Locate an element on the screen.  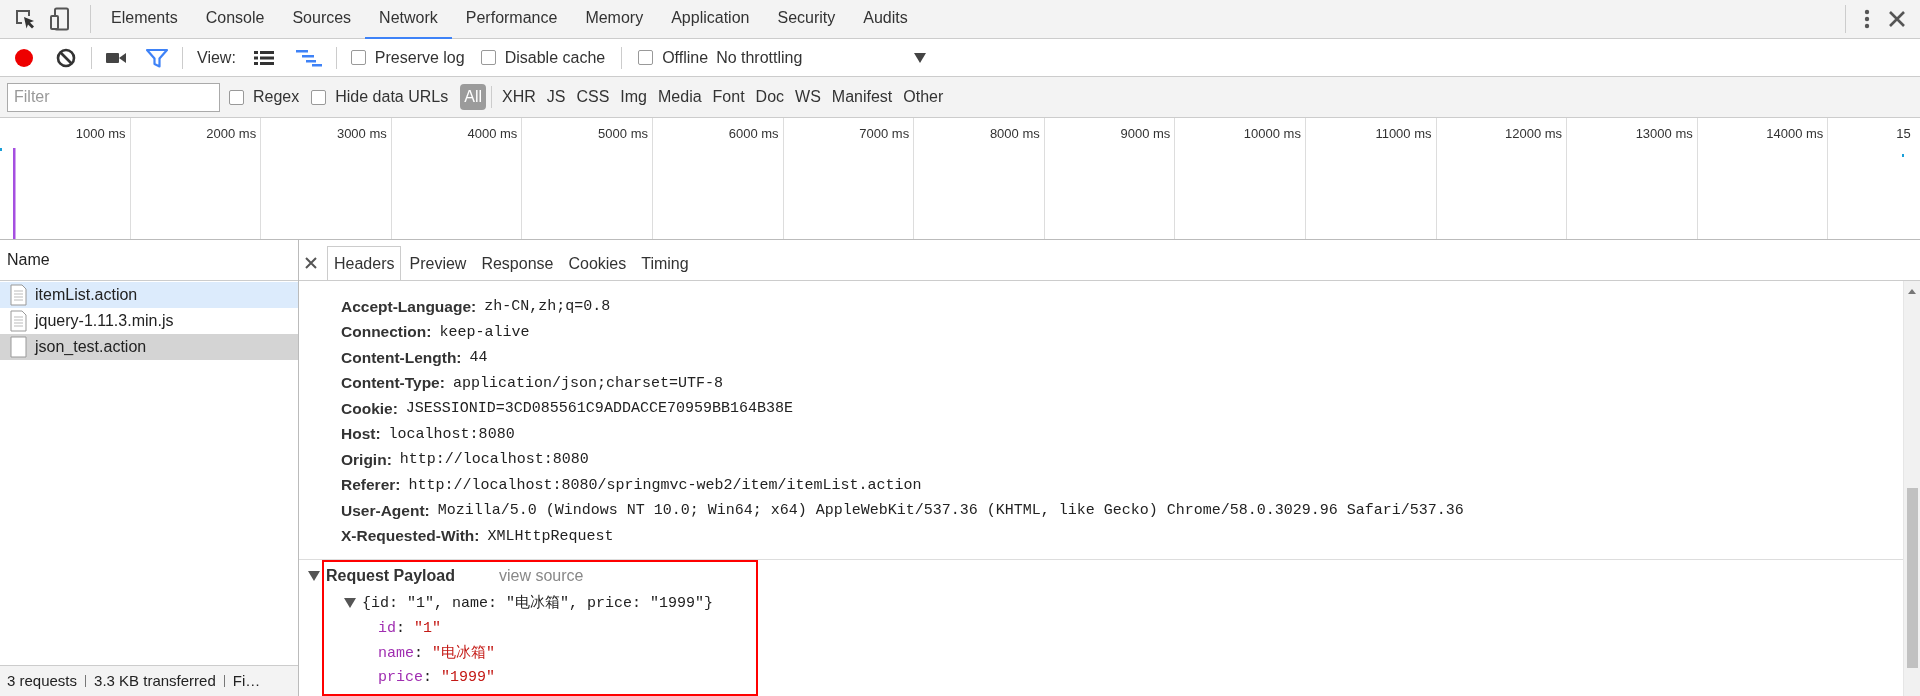
time-tick-label: 2000 ms is located at coordinates (231, 133).